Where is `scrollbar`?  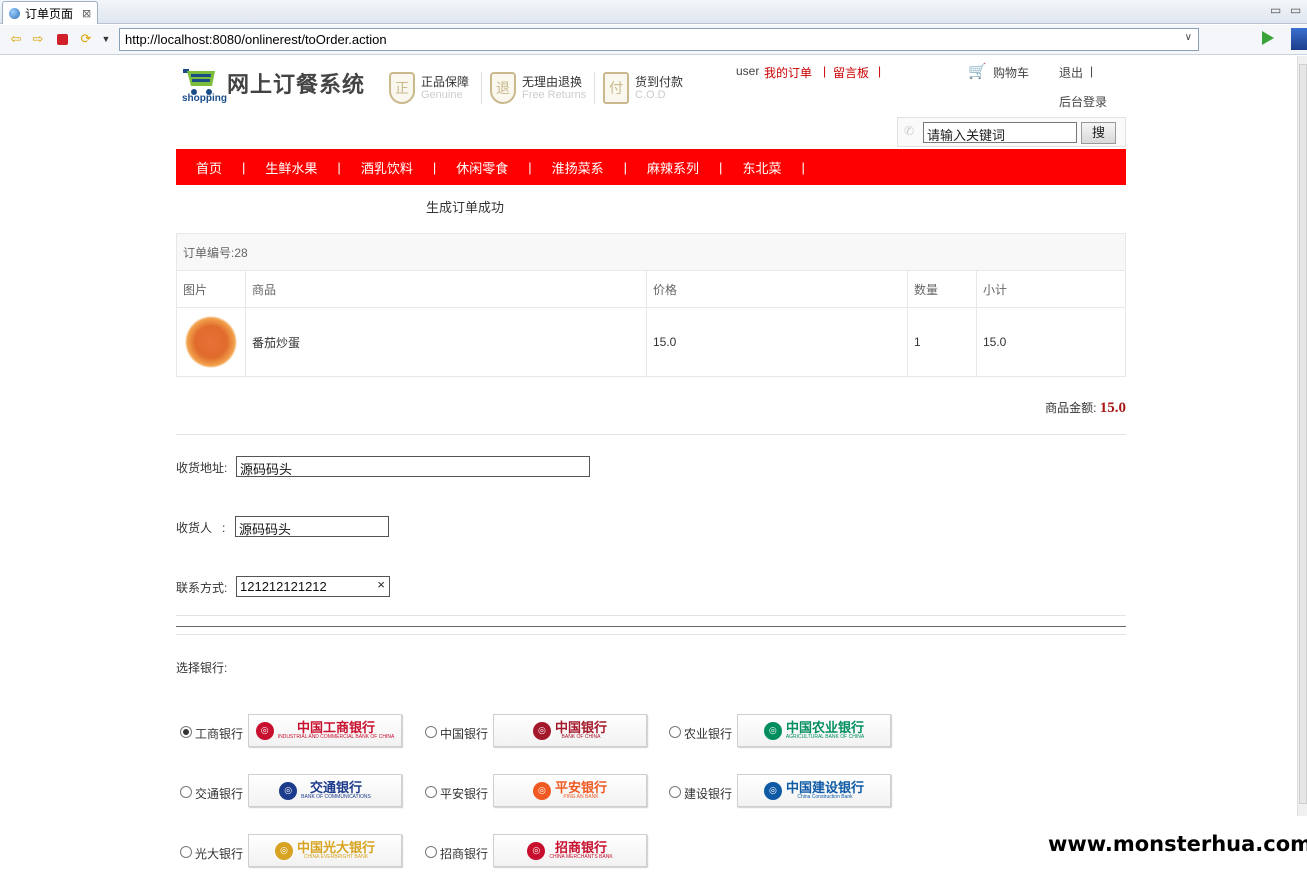
scrollbar is located at coordinates (1302, 436).